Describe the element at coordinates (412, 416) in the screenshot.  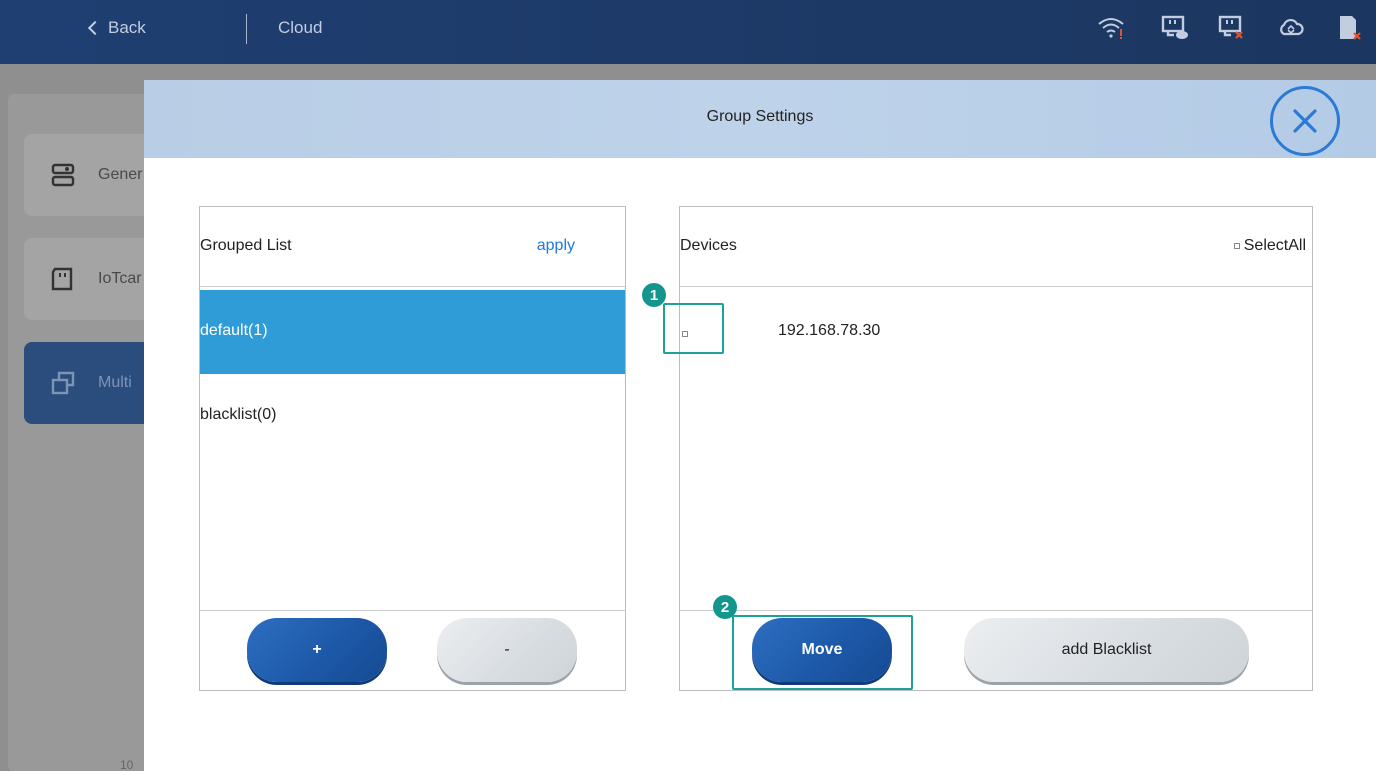
I see `group-item-blacklist: blacklist(0)` at that location.